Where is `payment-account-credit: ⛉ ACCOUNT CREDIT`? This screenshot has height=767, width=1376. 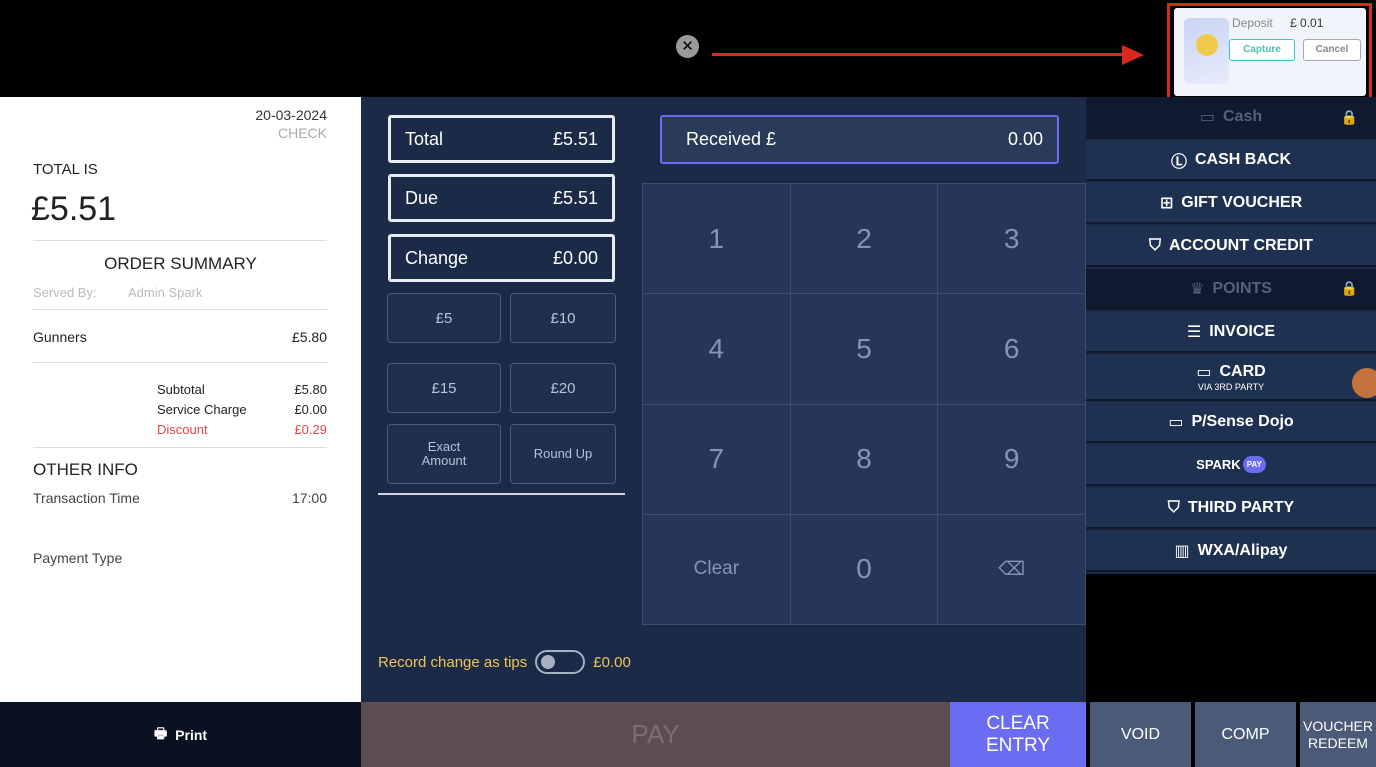
payment-account-credit: ⛉ ACCOUNT CREDIT is located at coordinates (1231, 246).